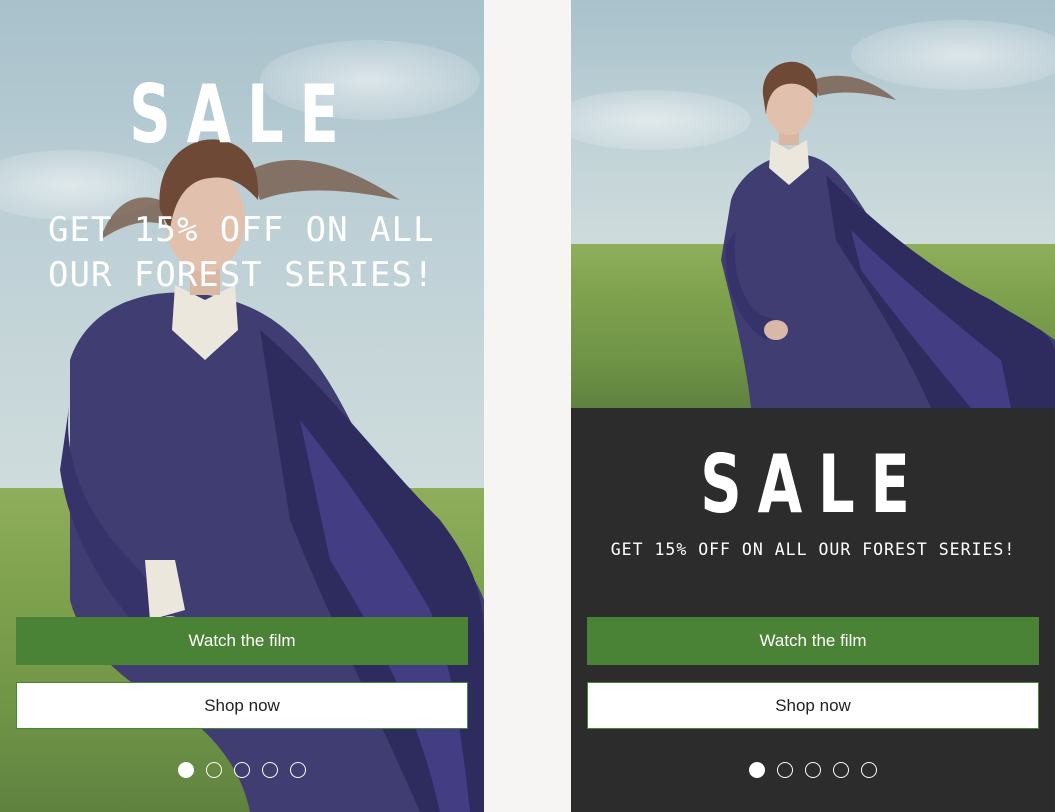 This screenshot has height=812, width=1055. Describe the element at coordinates (241, 275) in the screenshot. I see `promo-line: OUR FOREST SERIES!` at that location.